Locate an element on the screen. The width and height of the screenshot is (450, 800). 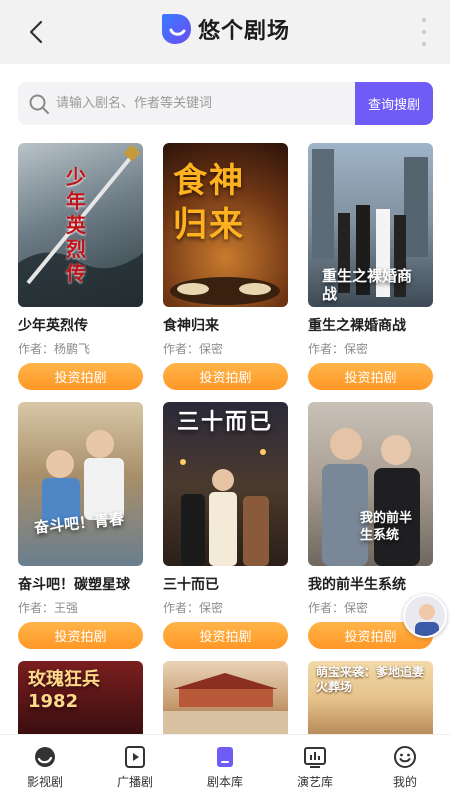
search-button: 查询搜剧 is located at coordinates (394, 103).